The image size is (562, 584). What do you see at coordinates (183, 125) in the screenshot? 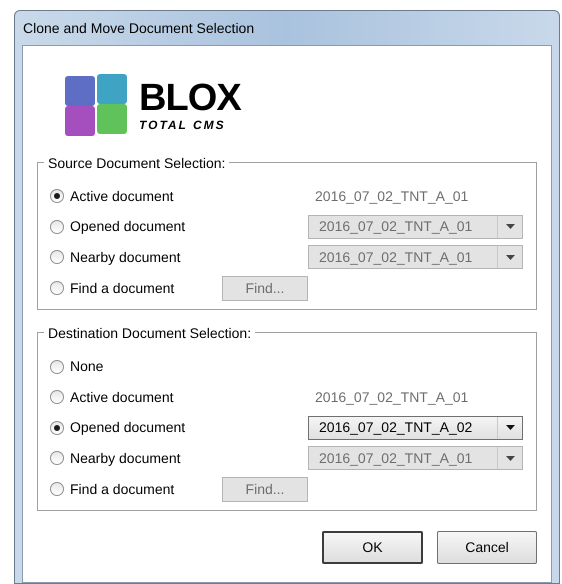
I see `logo-tagline: TOTAL CMS` at bounding box center [183, 125].